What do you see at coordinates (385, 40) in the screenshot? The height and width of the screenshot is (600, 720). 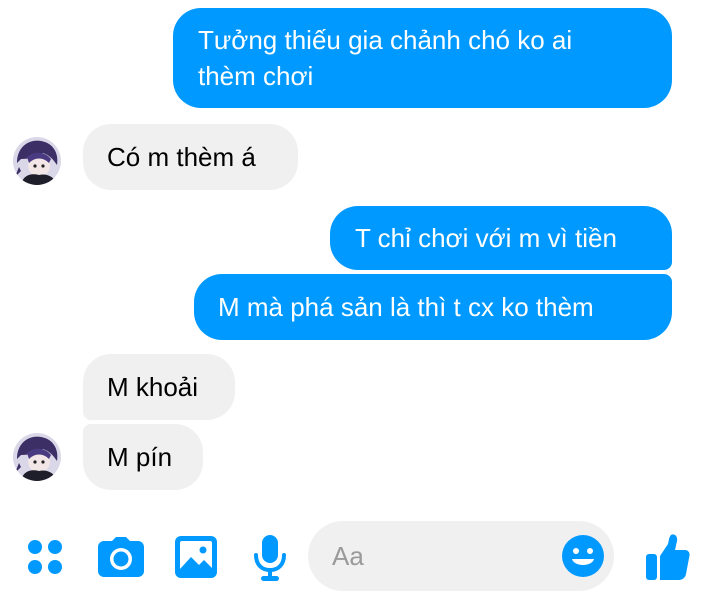 I see `message-text-line: Tưởng thiếu gia chảnh chó ko ai` at bounding box center [385, 40].